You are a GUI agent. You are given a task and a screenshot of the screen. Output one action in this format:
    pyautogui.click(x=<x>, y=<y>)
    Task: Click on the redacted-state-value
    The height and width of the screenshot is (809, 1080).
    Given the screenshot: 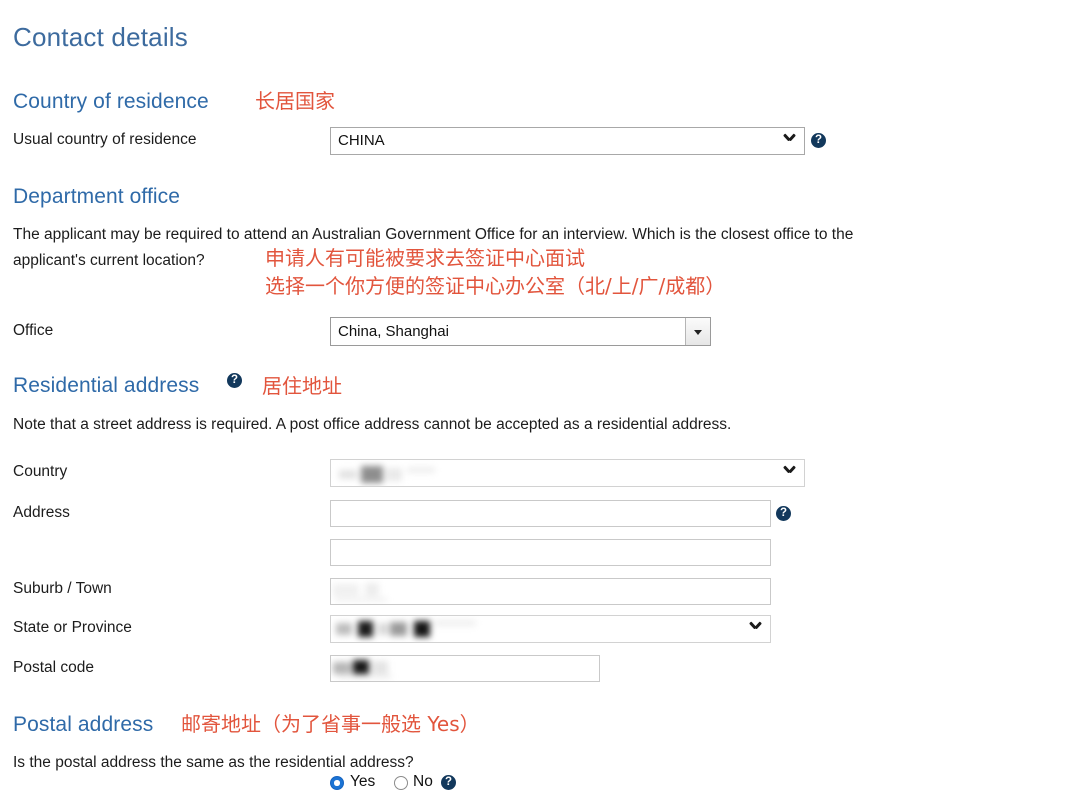 What is the action you would take?
    pyautogui.click(x=423, y=629)
    